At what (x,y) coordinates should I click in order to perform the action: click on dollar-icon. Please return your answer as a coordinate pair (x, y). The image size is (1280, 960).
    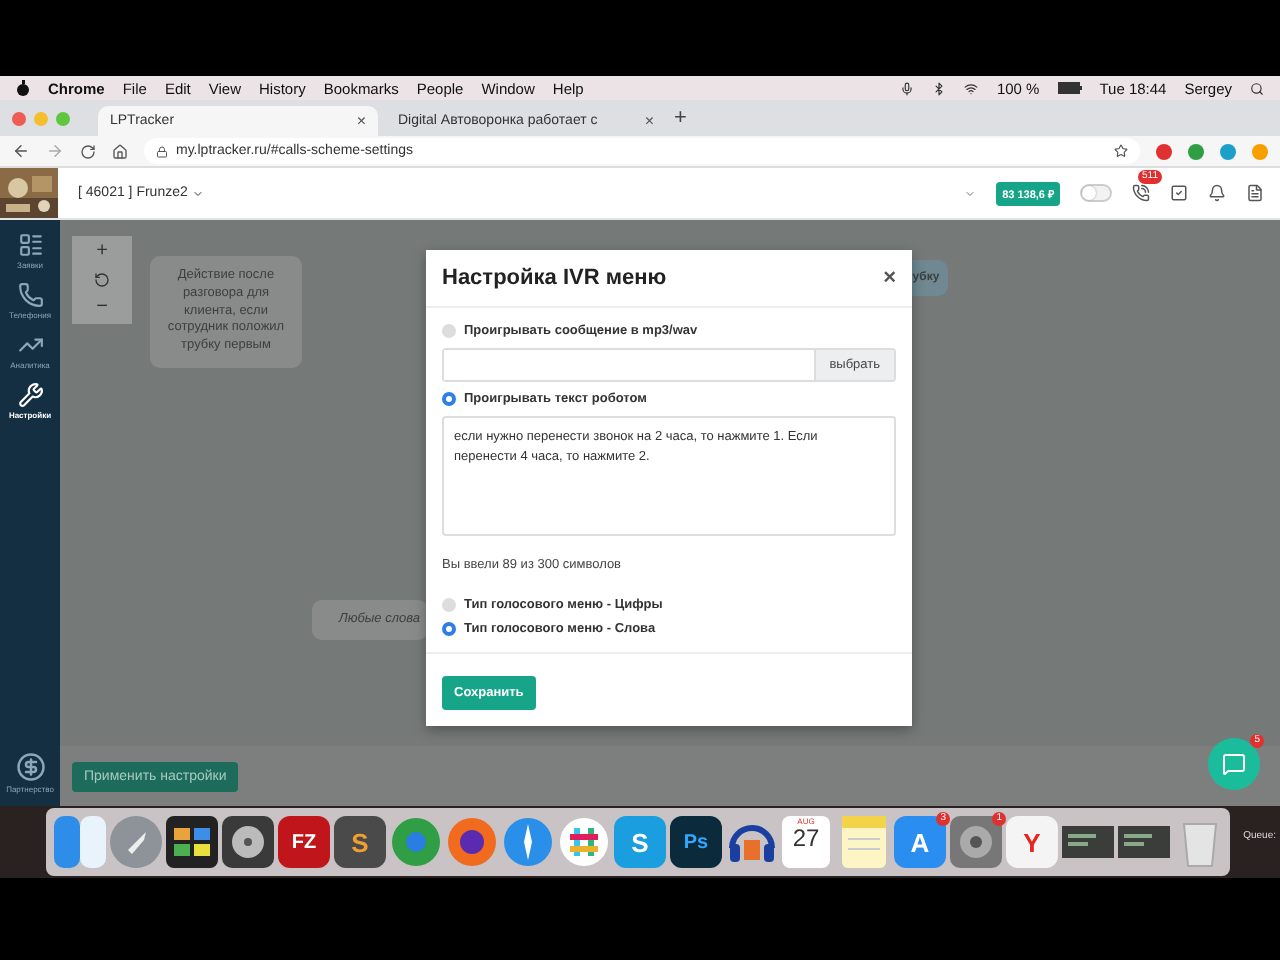
    Looking at the image, I should click on (30, 767).